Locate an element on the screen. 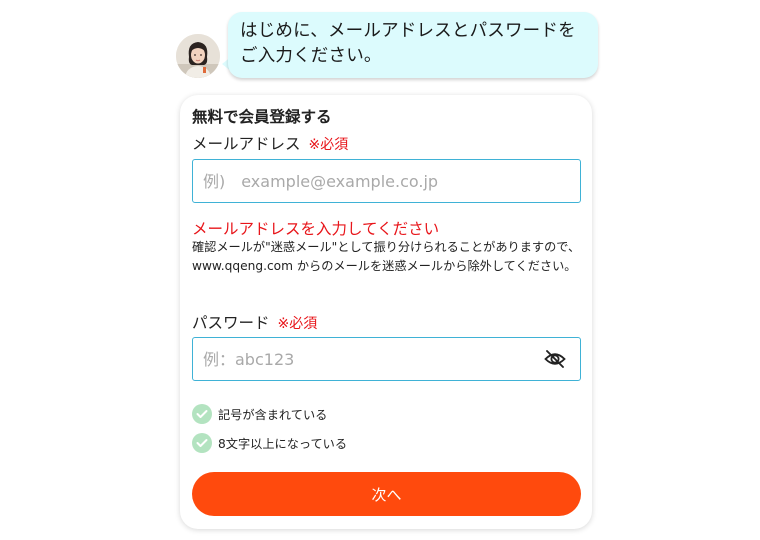 The width and height of the screenshot is (760, 540). password-field is located at coordinates (386, 359).